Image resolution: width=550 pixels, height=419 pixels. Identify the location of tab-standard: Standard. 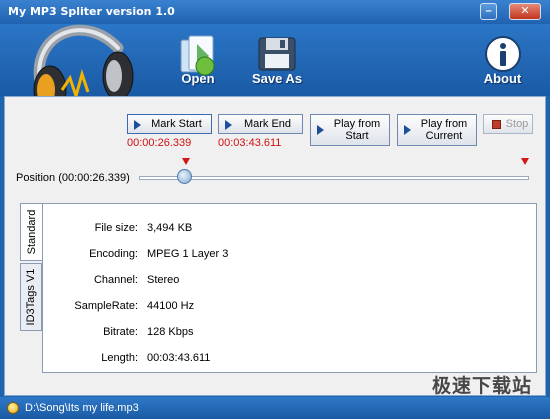
(31, 232).